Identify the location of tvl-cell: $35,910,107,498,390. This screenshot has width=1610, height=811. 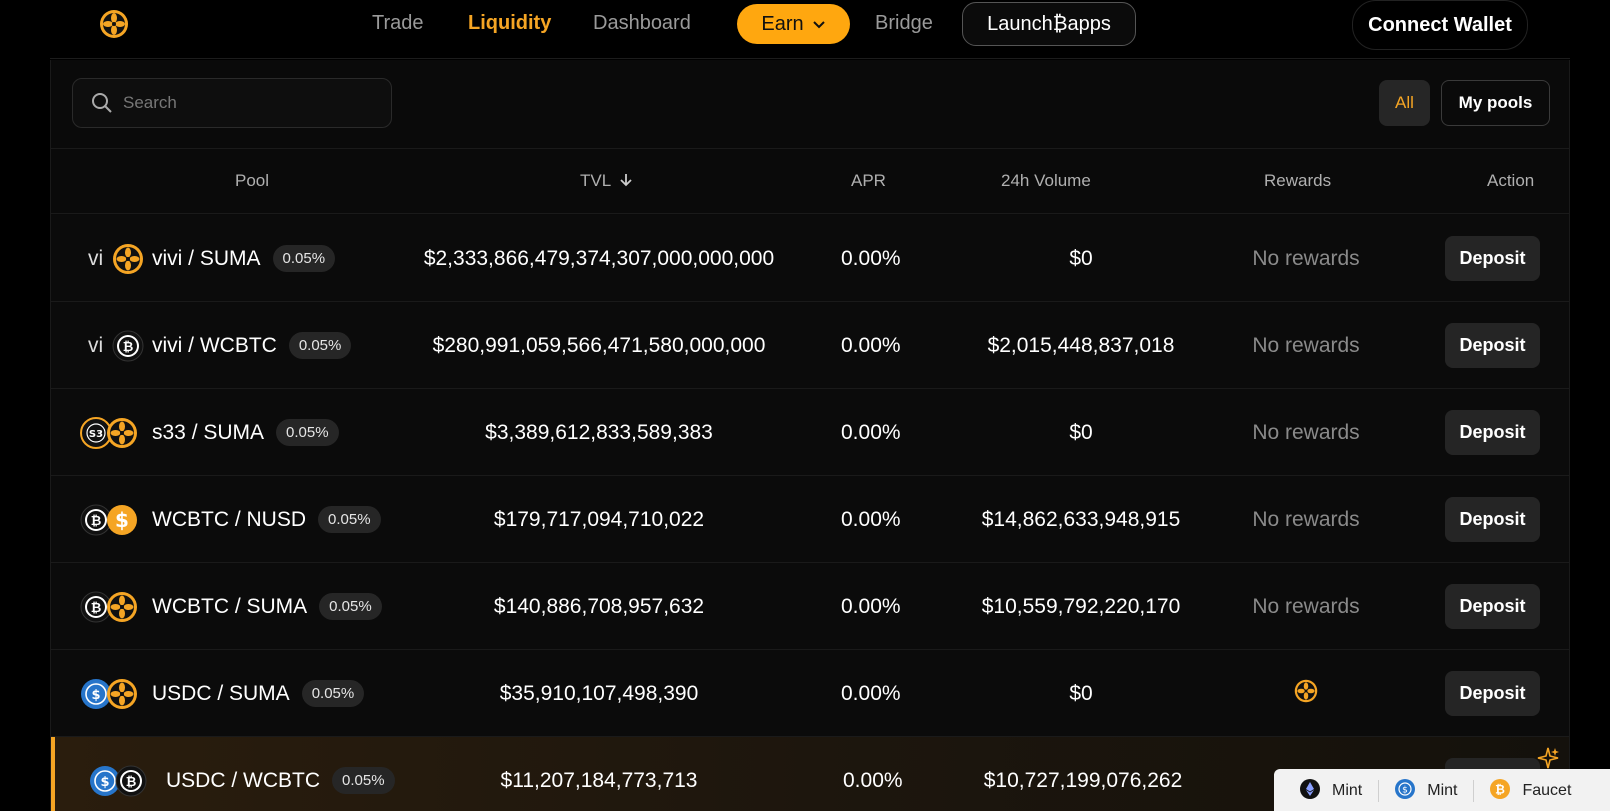
(599, 693).